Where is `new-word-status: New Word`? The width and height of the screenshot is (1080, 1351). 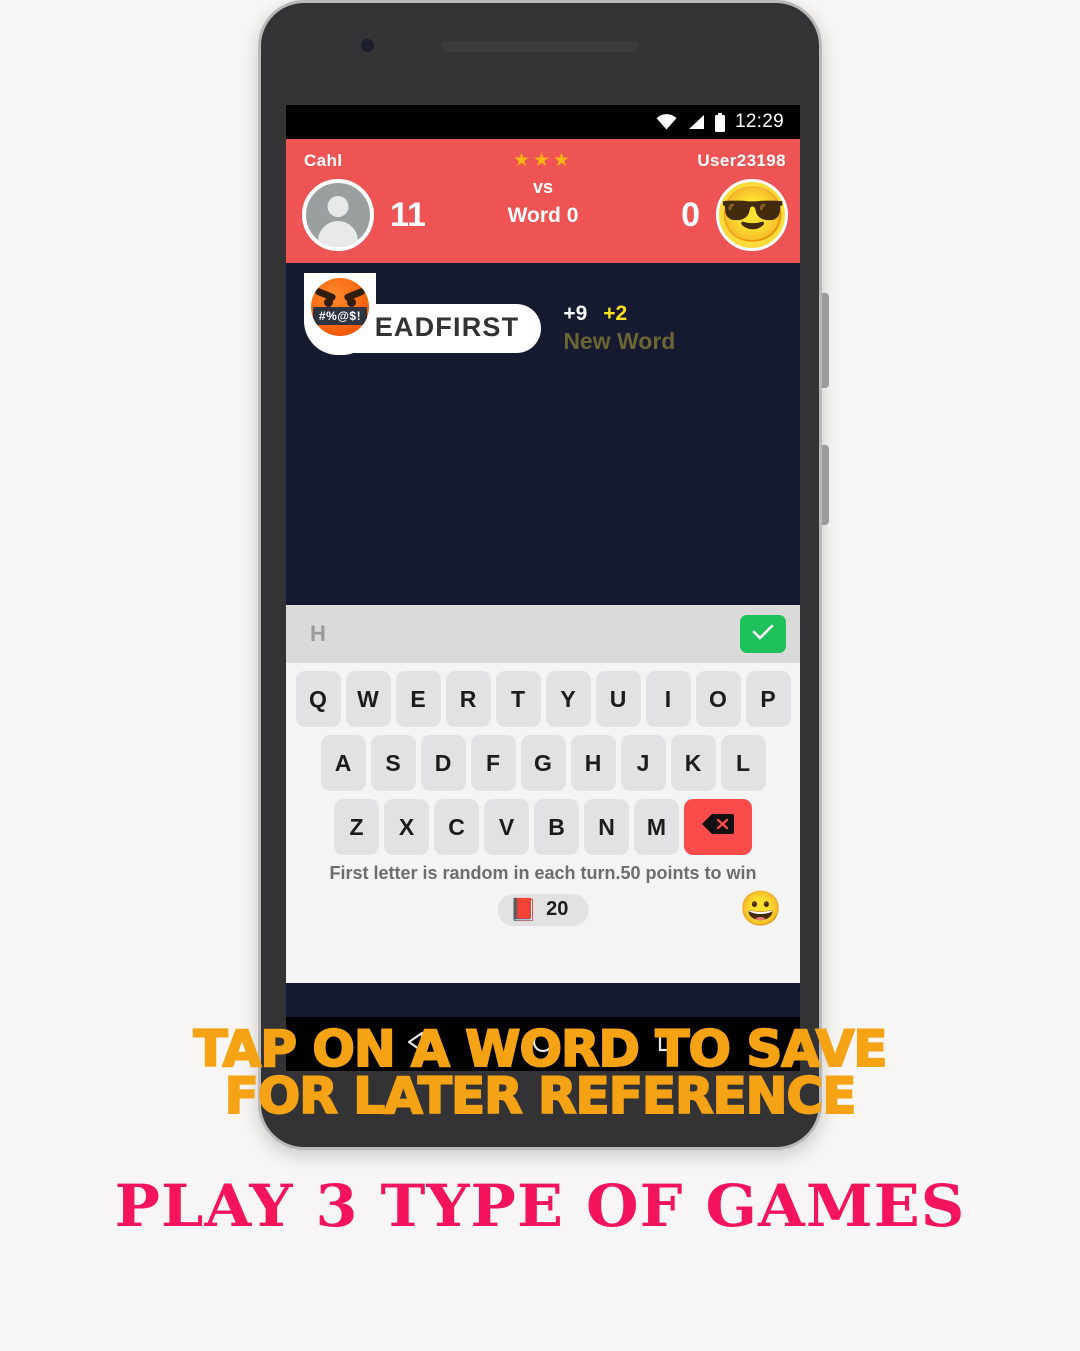
new-word-status: New Word is located at coordinates (619, 341).